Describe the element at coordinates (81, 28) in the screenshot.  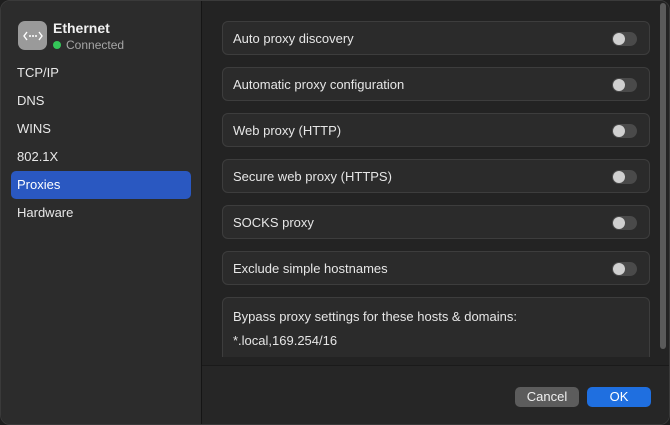
I see `interface-name: Ethernet` at that location.